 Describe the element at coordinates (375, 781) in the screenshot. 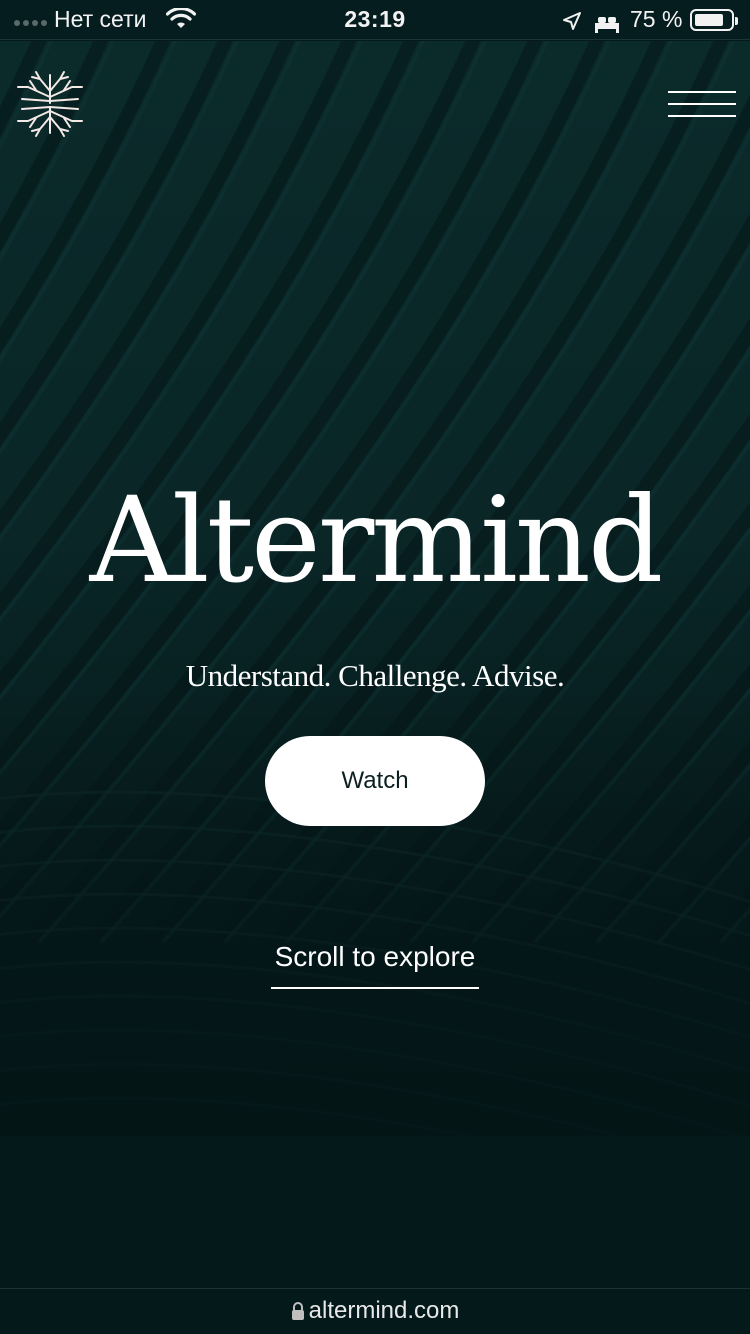

I see `watch-button: Watch` at that location.